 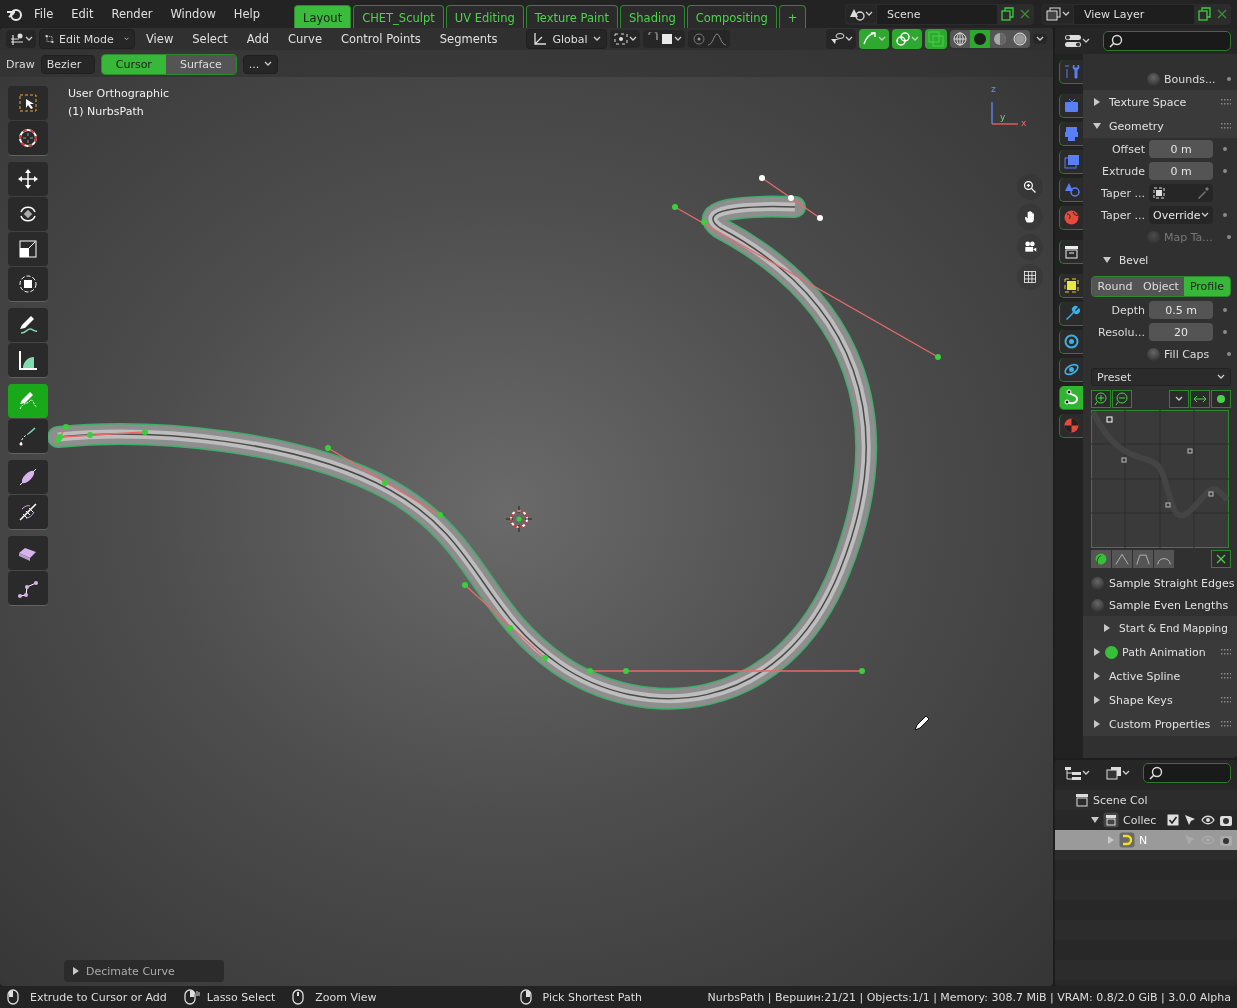 I want to click on number-field: 0.5 m, so click(x=1181, y=310).